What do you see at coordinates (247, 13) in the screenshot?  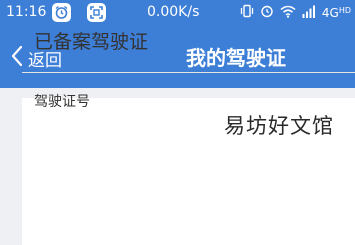 I see `vibrate-icon` at bounding box center [247, 13].